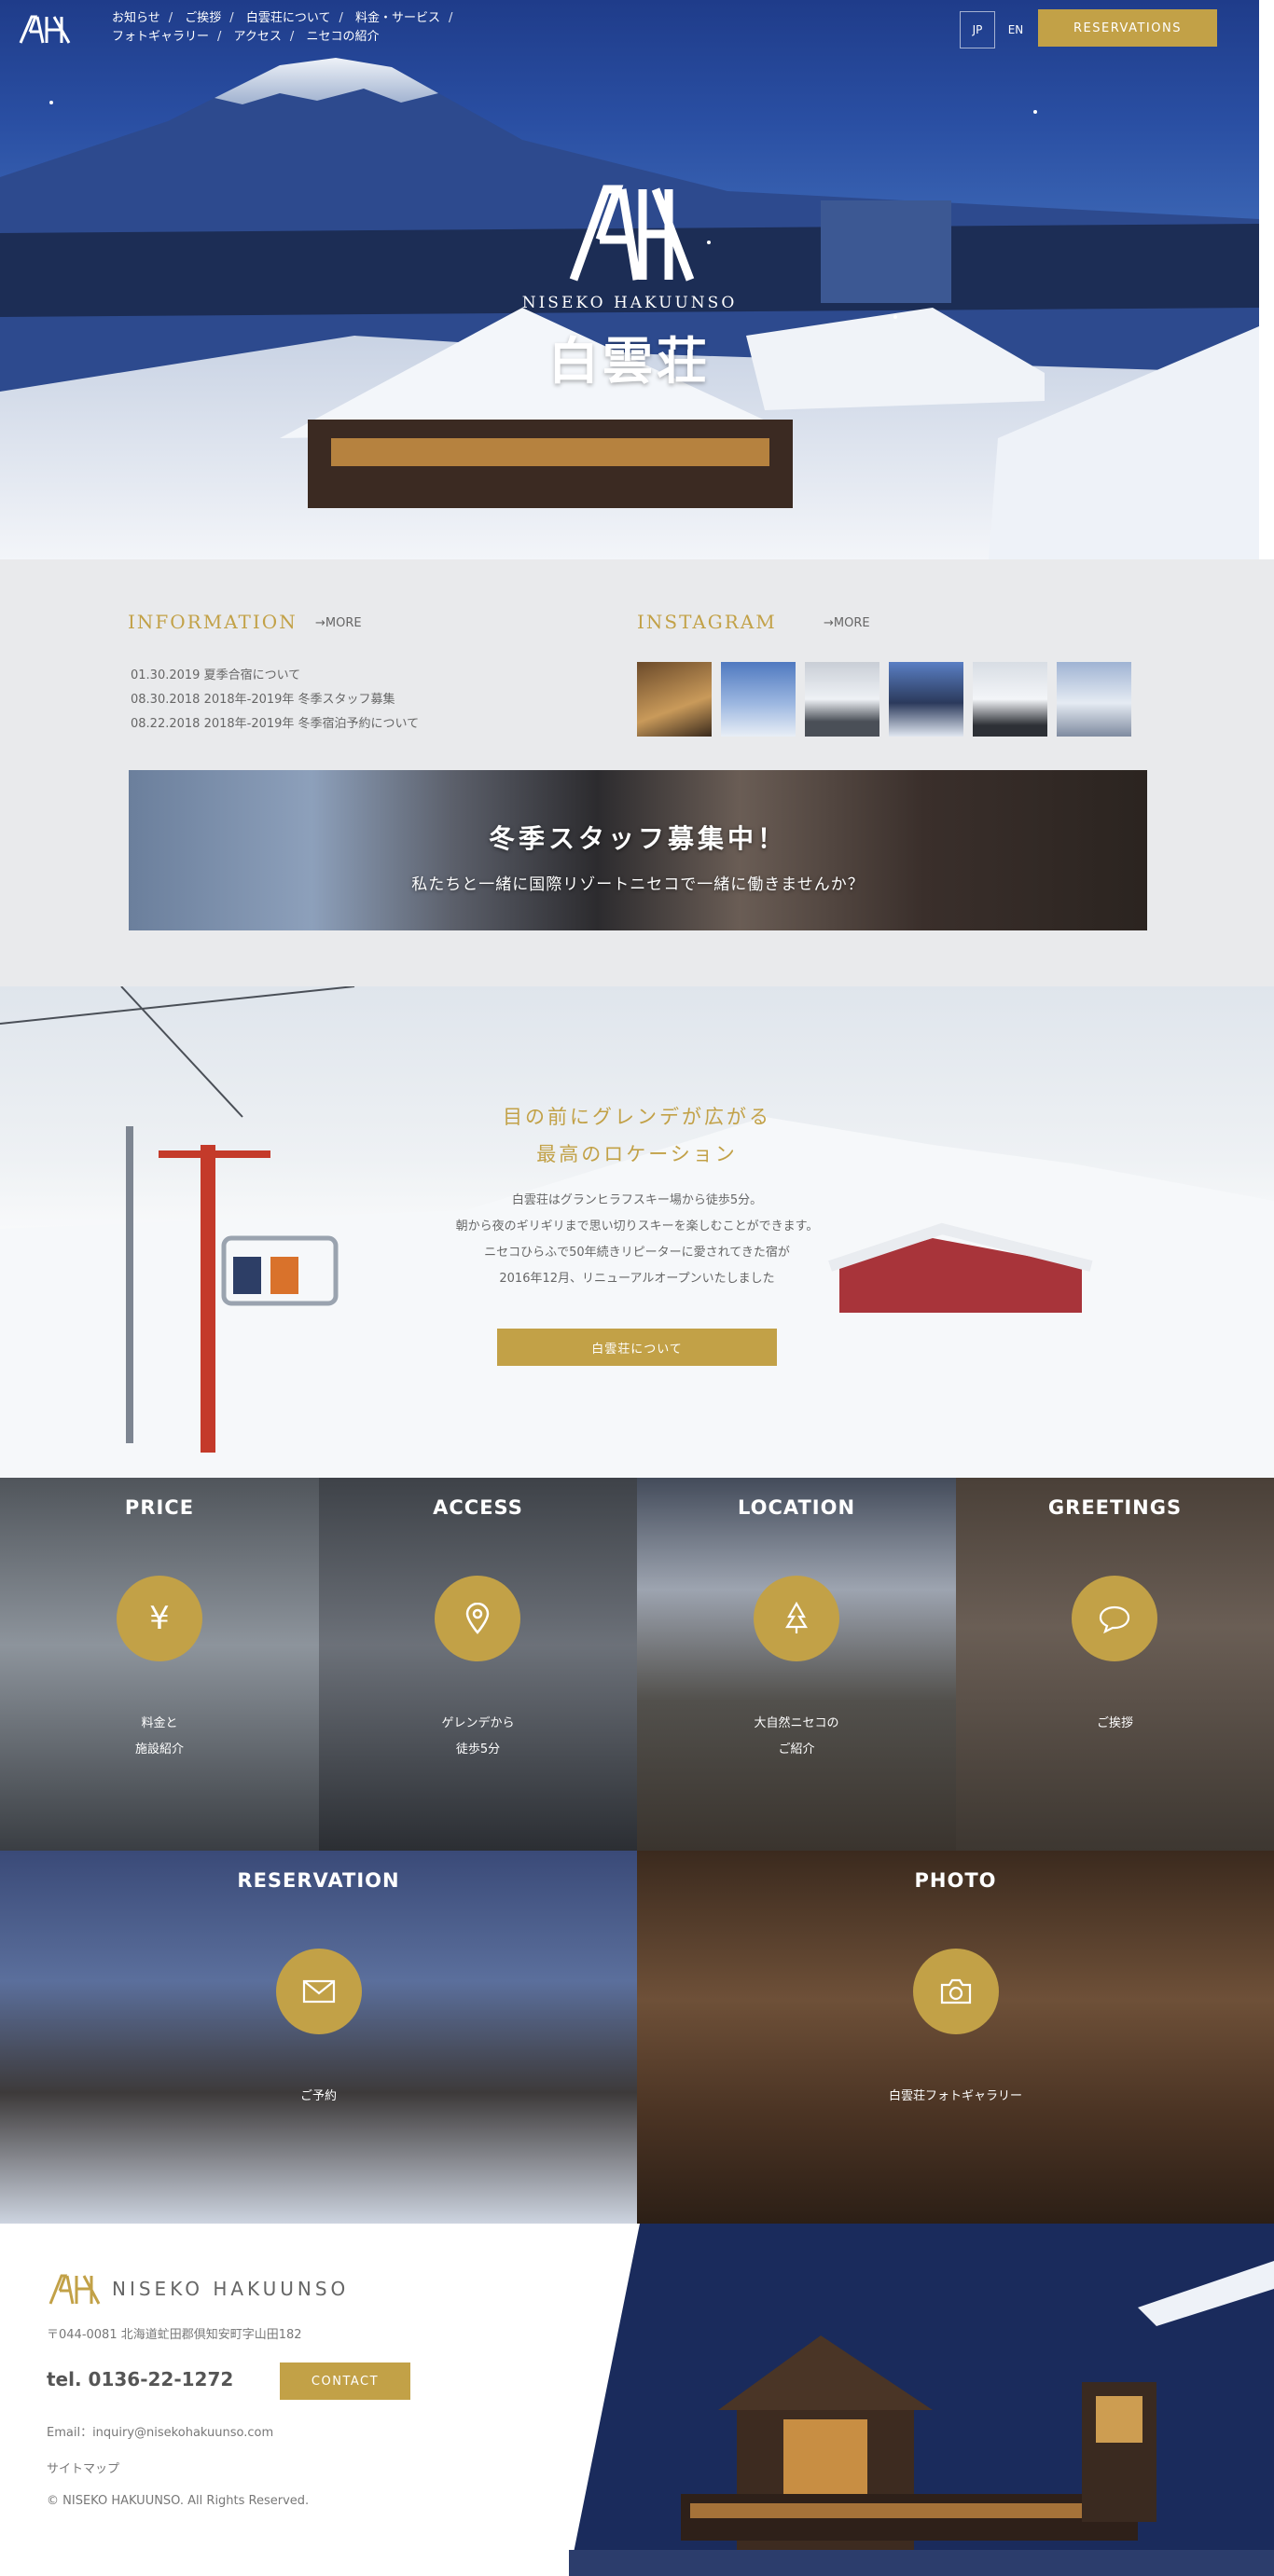  I want to click on brand-name-en: NISEKO HAKUUNSO, so click(630, 303).